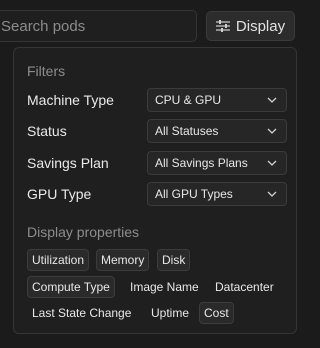 This screenshot has width=320, height=348. What do you see at coordinates (194, 194) in the screenshot?
I see `gpu-type-value: All GPU Types` at bounding box center [194, 194].